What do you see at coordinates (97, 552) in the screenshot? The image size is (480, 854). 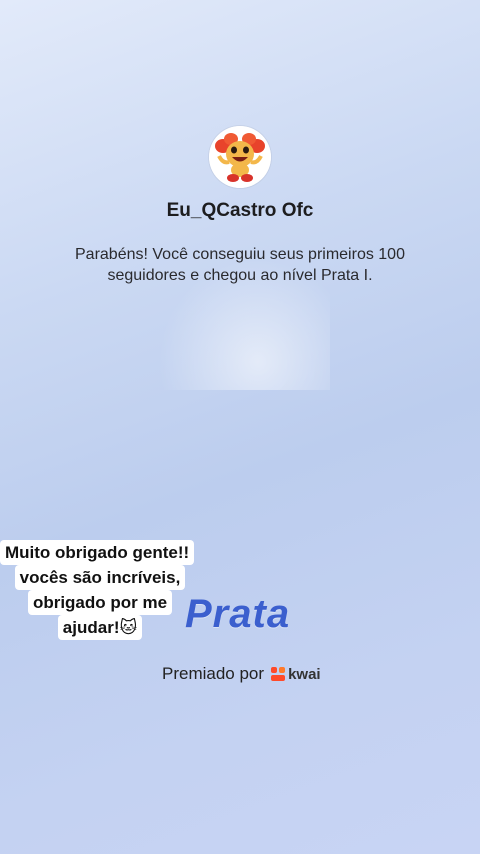 I see `caption-line: Muito obrigado gente!!` at bounding box center [97, 552].